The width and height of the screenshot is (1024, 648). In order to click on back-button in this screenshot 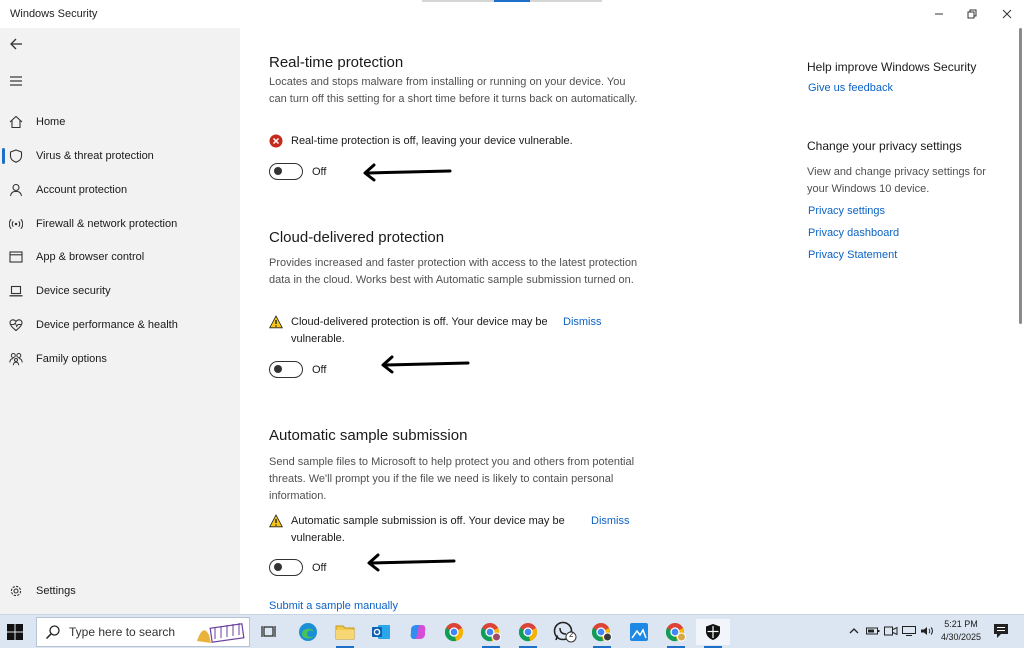, I will do `click(16, 44)`.